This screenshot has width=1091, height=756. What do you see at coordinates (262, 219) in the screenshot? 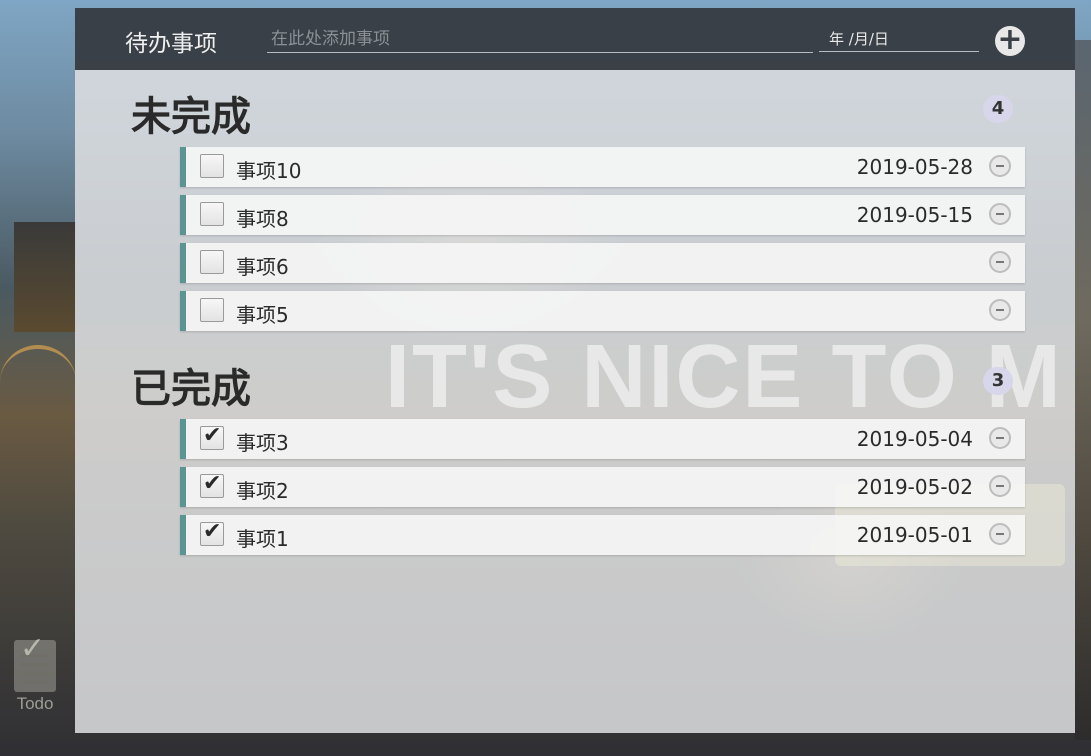
I see `item-name: 事项8` at bounding box center [262, 219].